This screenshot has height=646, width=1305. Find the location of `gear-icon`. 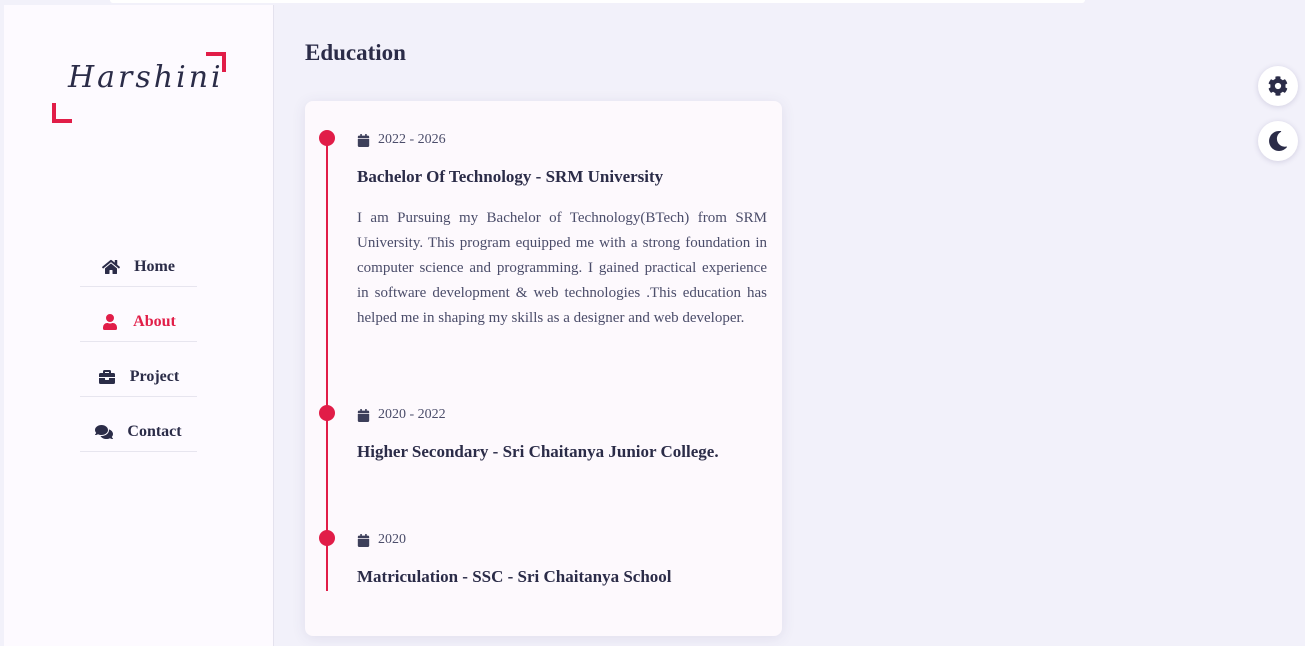

gear-icon is located at coordinates (1278, 86).